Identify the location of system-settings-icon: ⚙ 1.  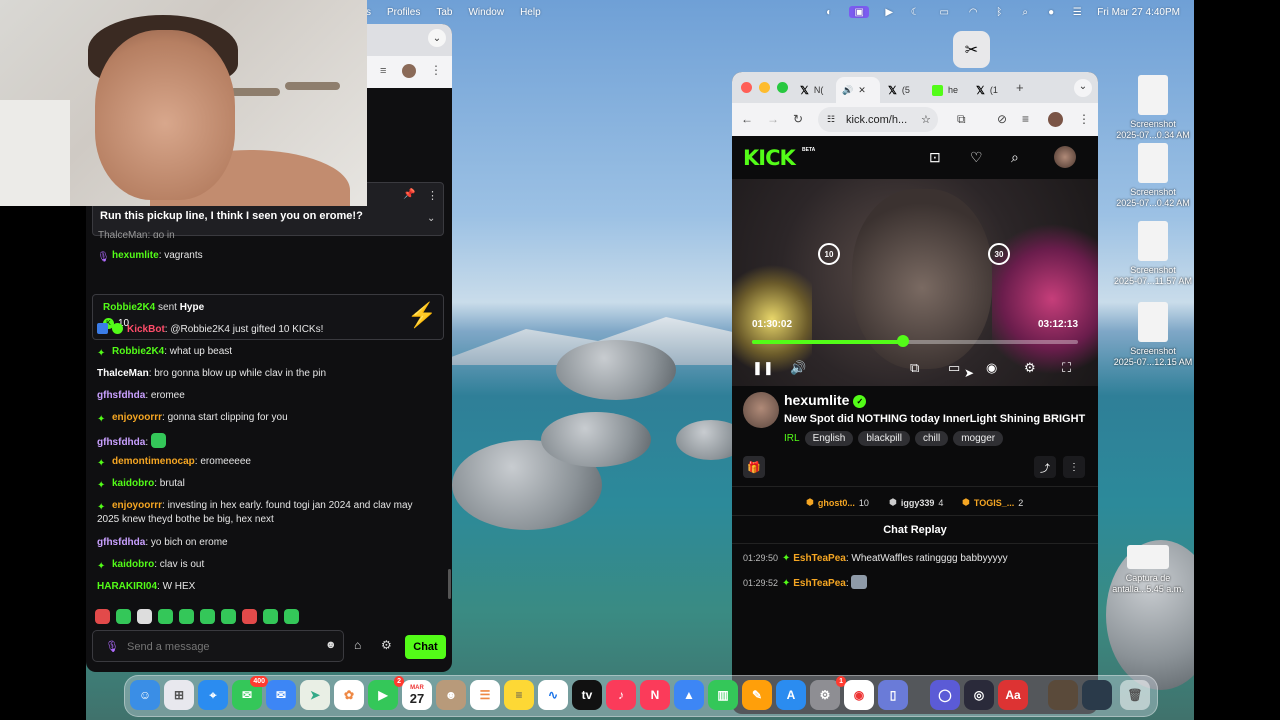
(828, 693).